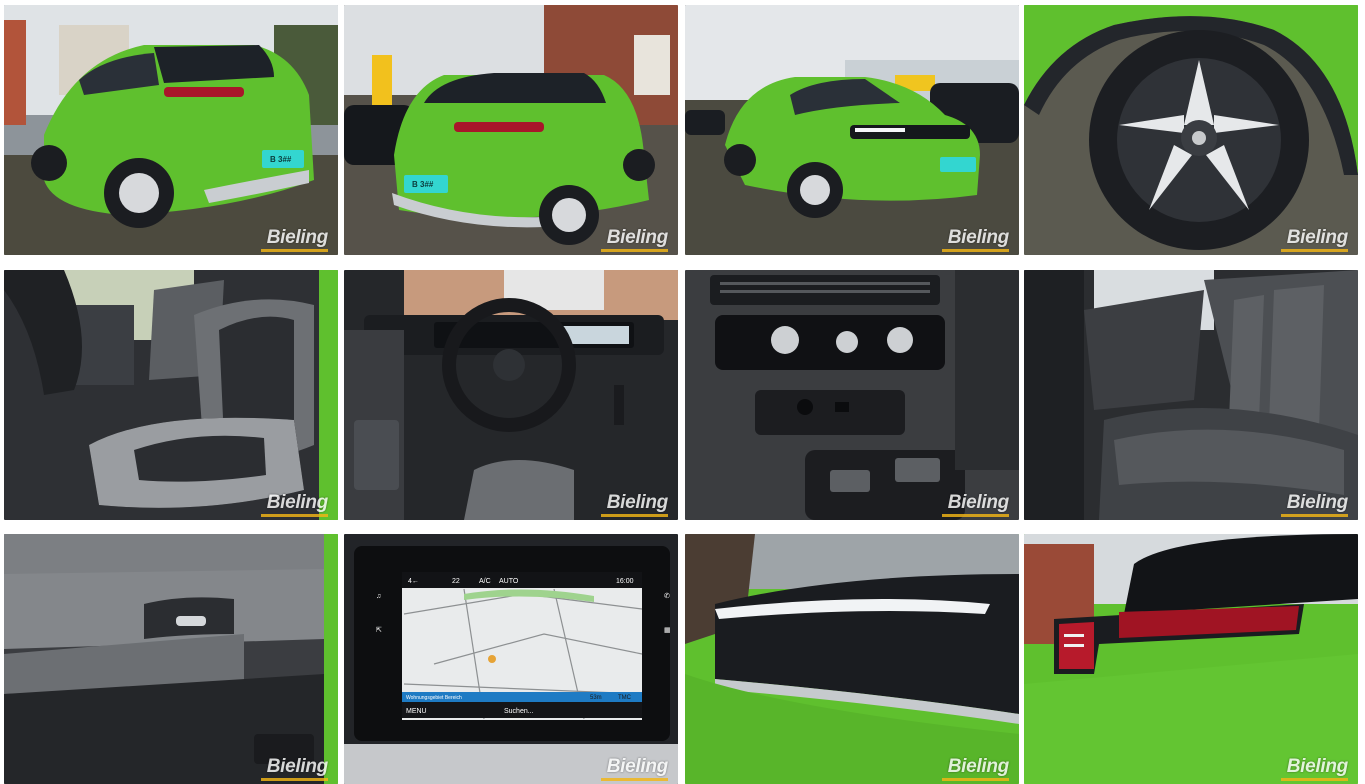 This screenshot has height=784, width=1365. I want to click on display-clock: 16:00, so click(625, 581).